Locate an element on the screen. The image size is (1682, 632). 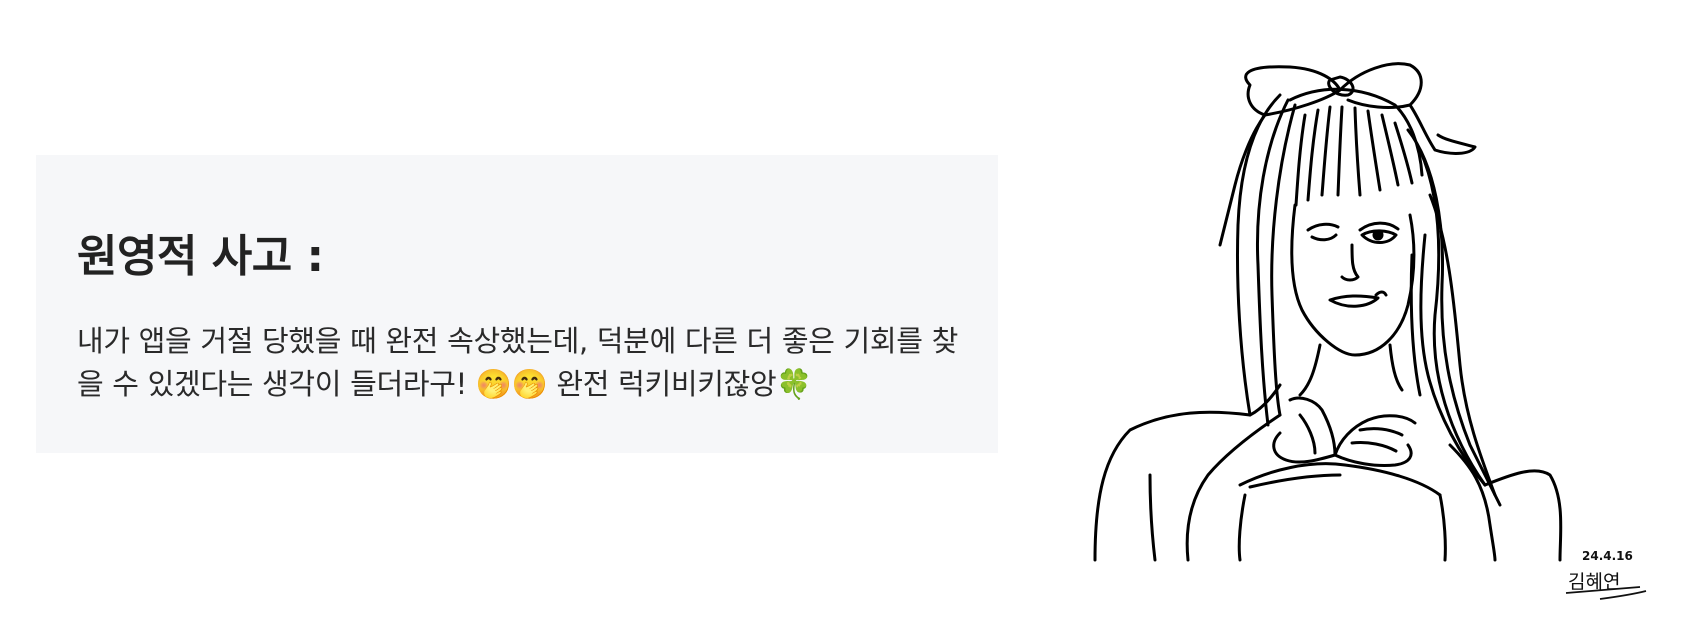
artist-signature: 24.4.16 김혜연 is located at coordinates (1605, 575).